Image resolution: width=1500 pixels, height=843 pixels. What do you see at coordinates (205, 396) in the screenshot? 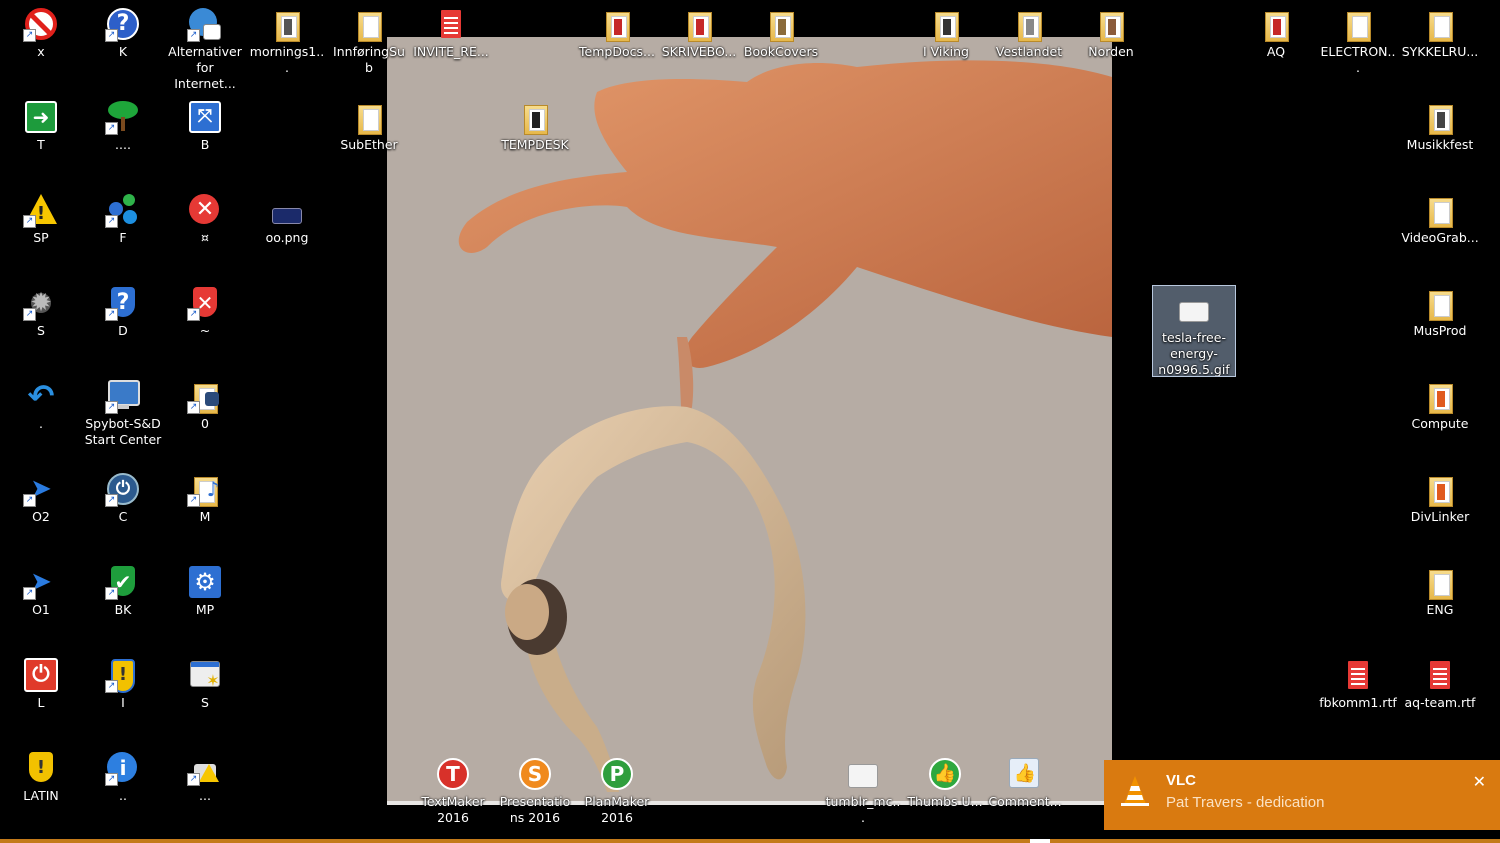
I see `file-manager-icon: ↗` at bounding box center [205, 396].